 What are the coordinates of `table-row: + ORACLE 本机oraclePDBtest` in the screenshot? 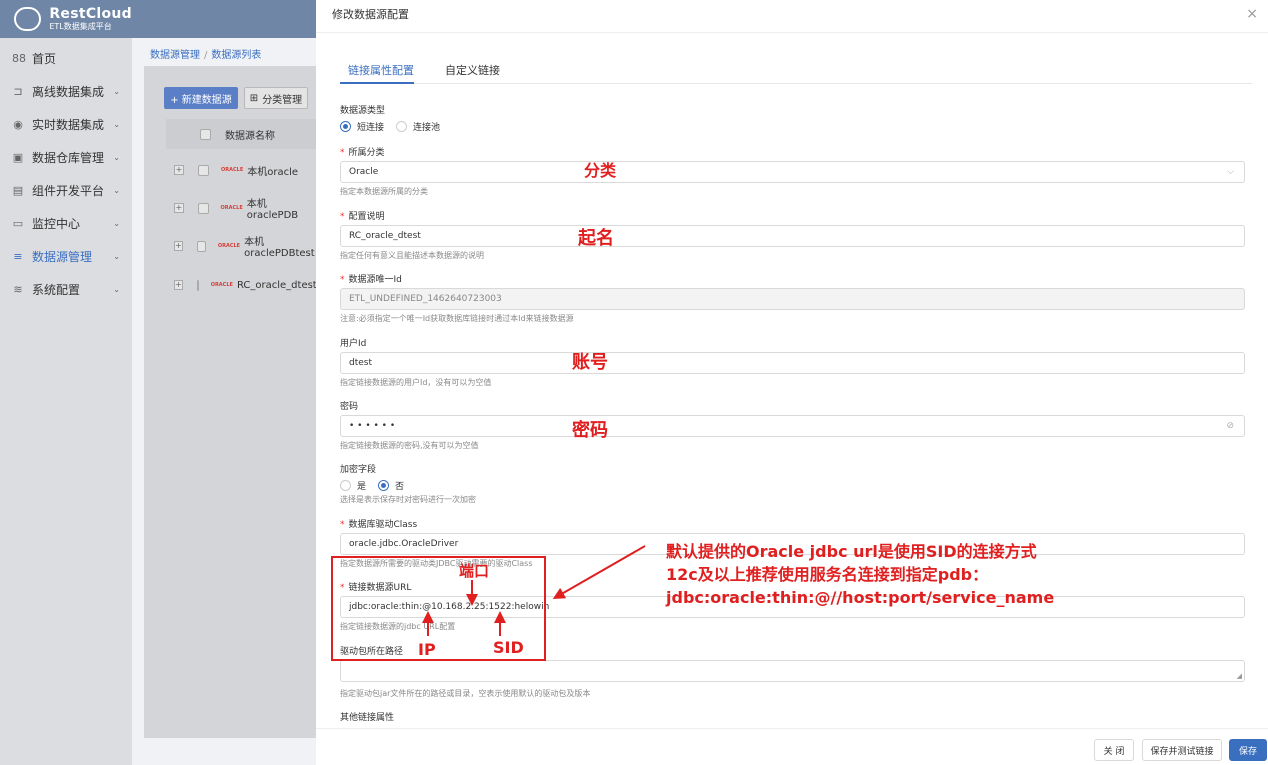 It's located at (241, 246).